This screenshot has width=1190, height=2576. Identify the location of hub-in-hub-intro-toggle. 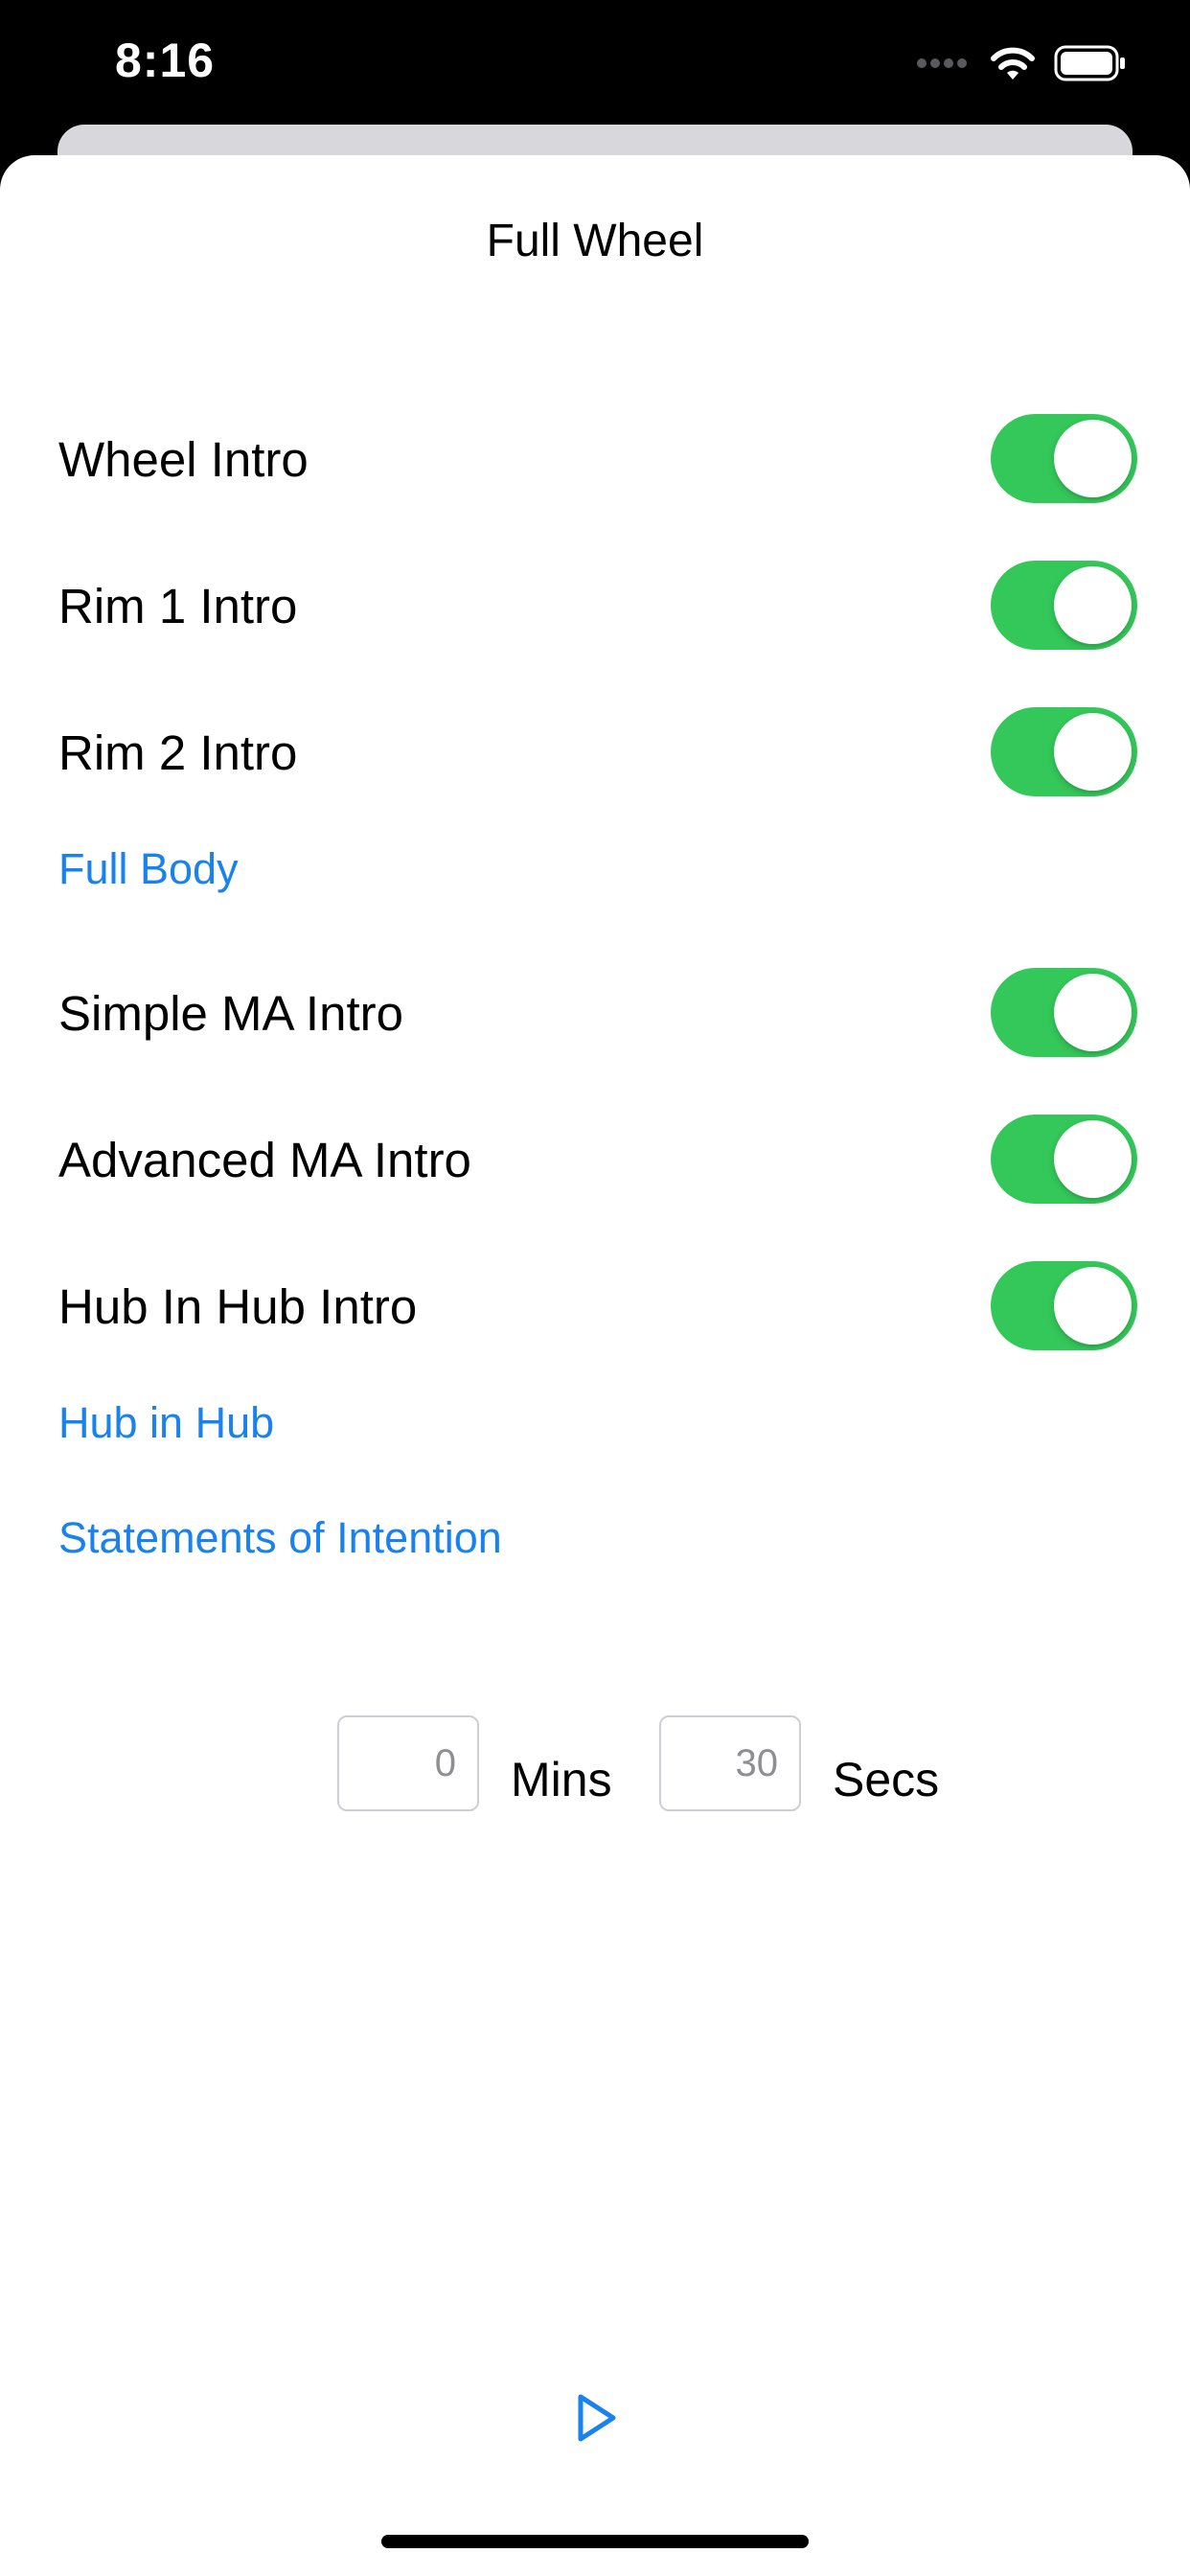
(1064, 1305).